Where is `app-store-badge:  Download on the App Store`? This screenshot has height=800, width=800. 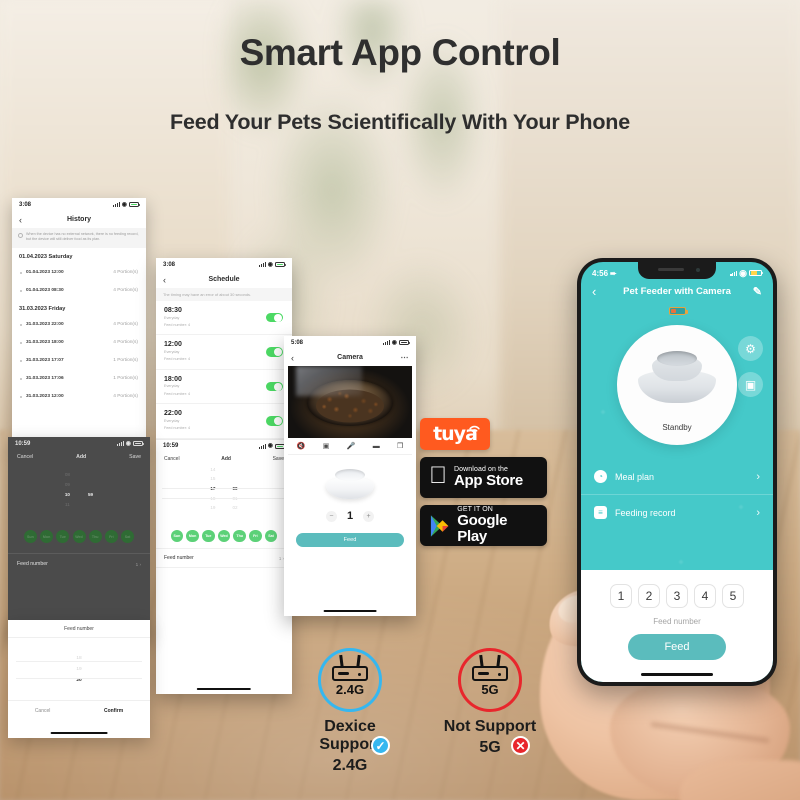 app-store-badge:  Download on the App Store is located at coordinates (483, 477).